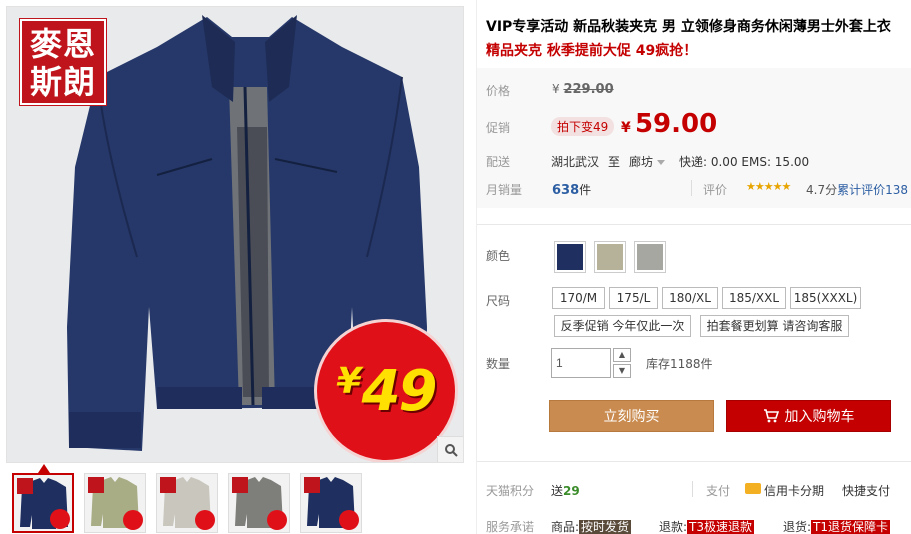 This screenshot has width=911, height=534. I want to click on promo-option-1: 反季促销 今年仅此一次, so click(622, 326).